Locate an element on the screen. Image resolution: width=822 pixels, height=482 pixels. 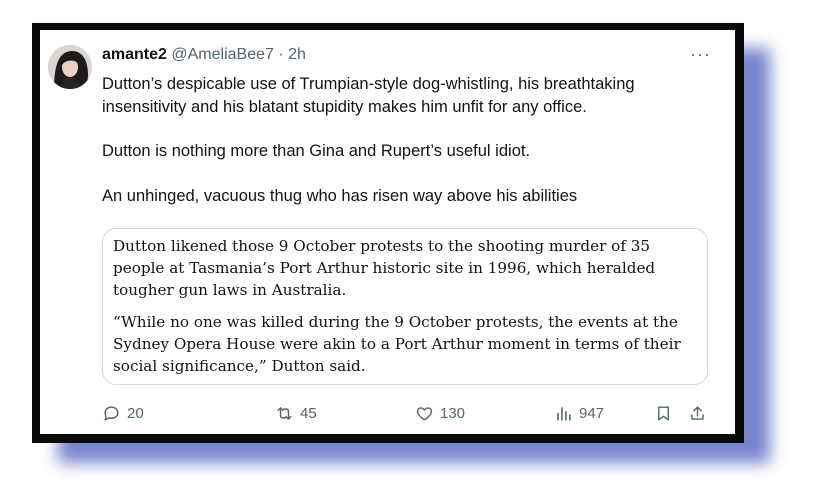
retweet-count: 45 is located at coordinates (308, 413).